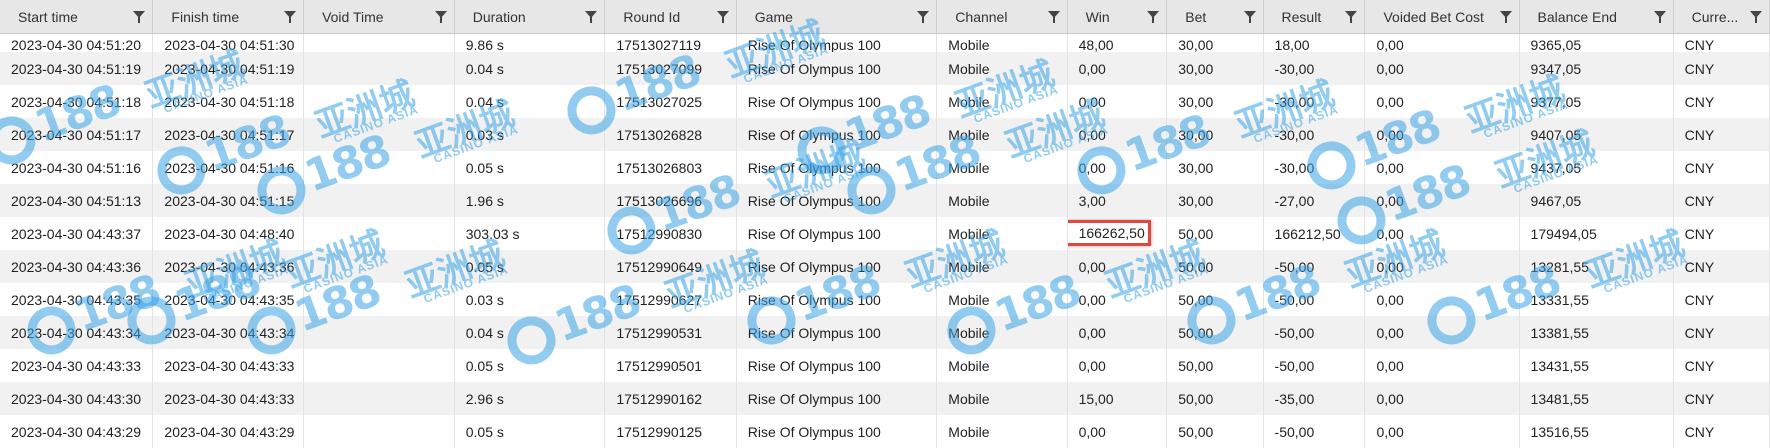  Describe the element at coordinates (1596, 332) in the screenshot. I see `table-cell: 13381,55` at that location.